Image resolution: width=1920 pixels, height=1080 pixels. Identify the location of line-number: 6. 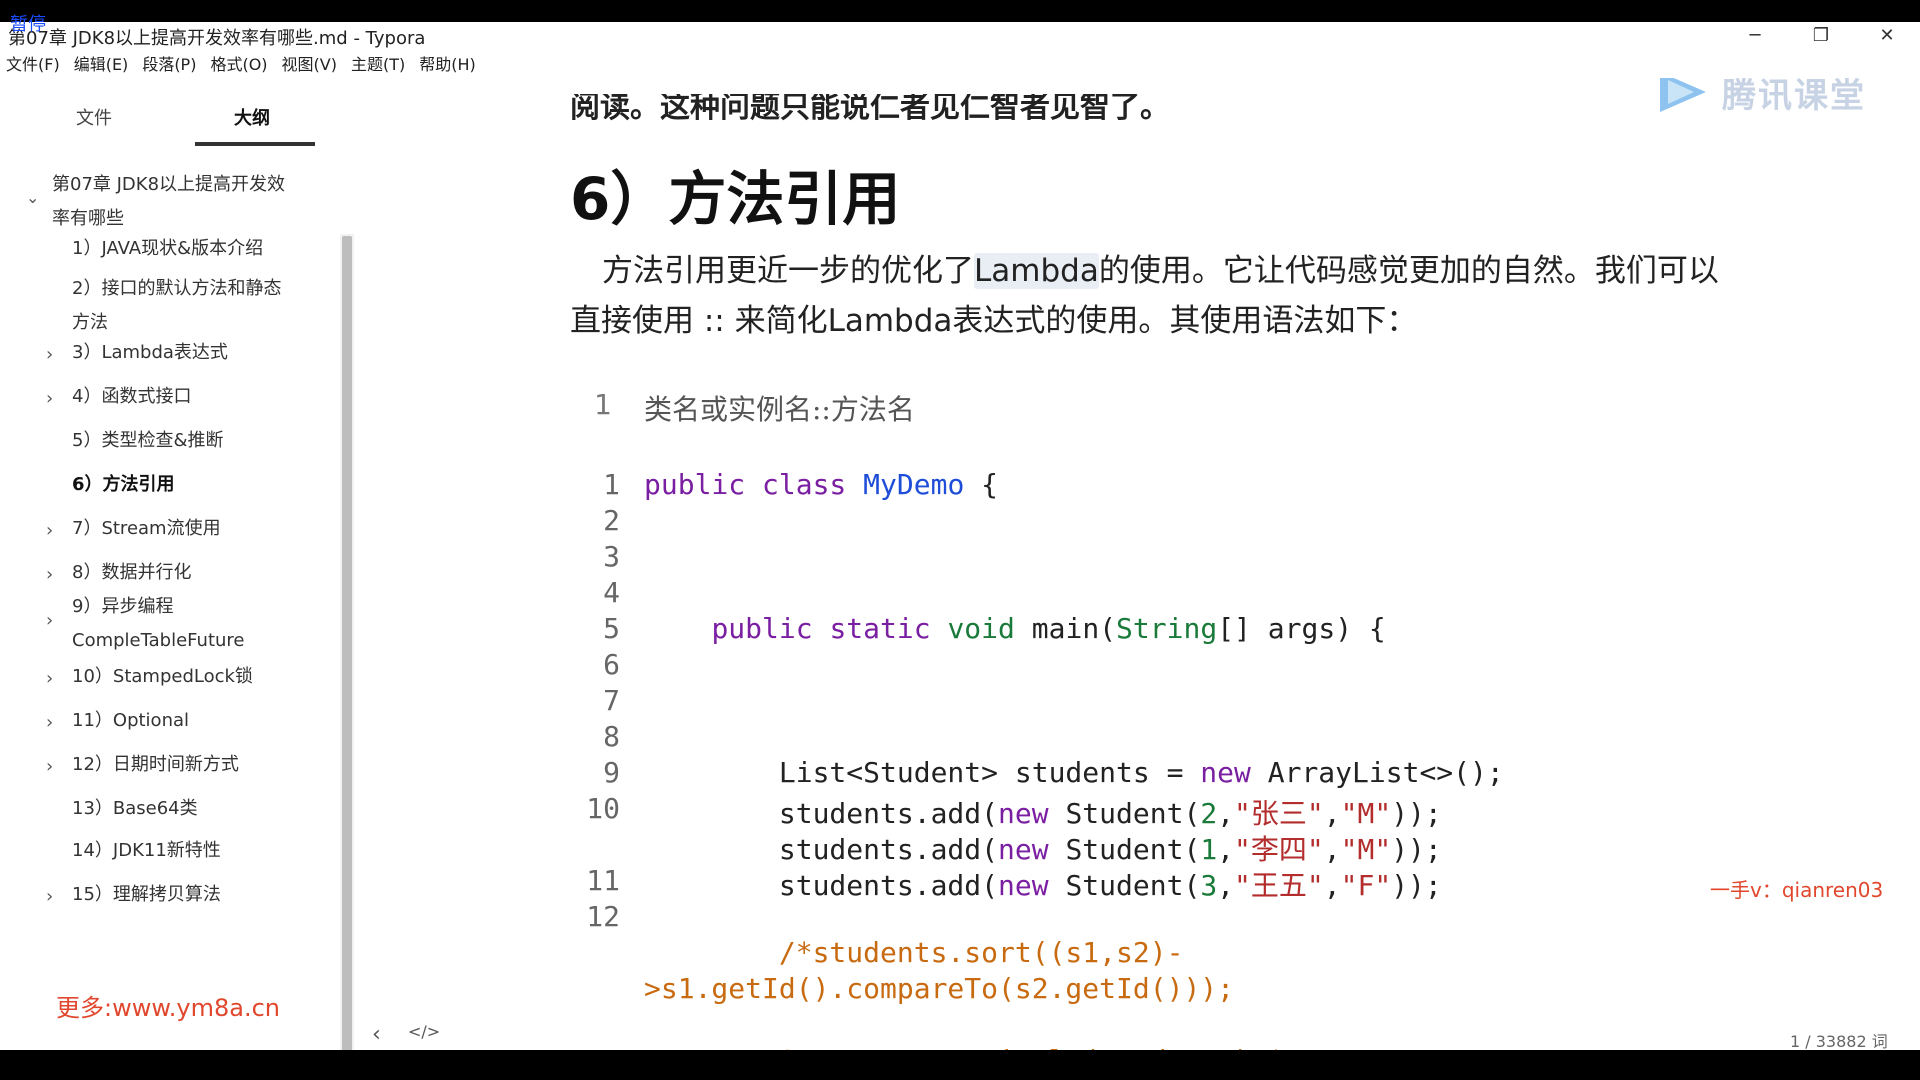
(611, 664).